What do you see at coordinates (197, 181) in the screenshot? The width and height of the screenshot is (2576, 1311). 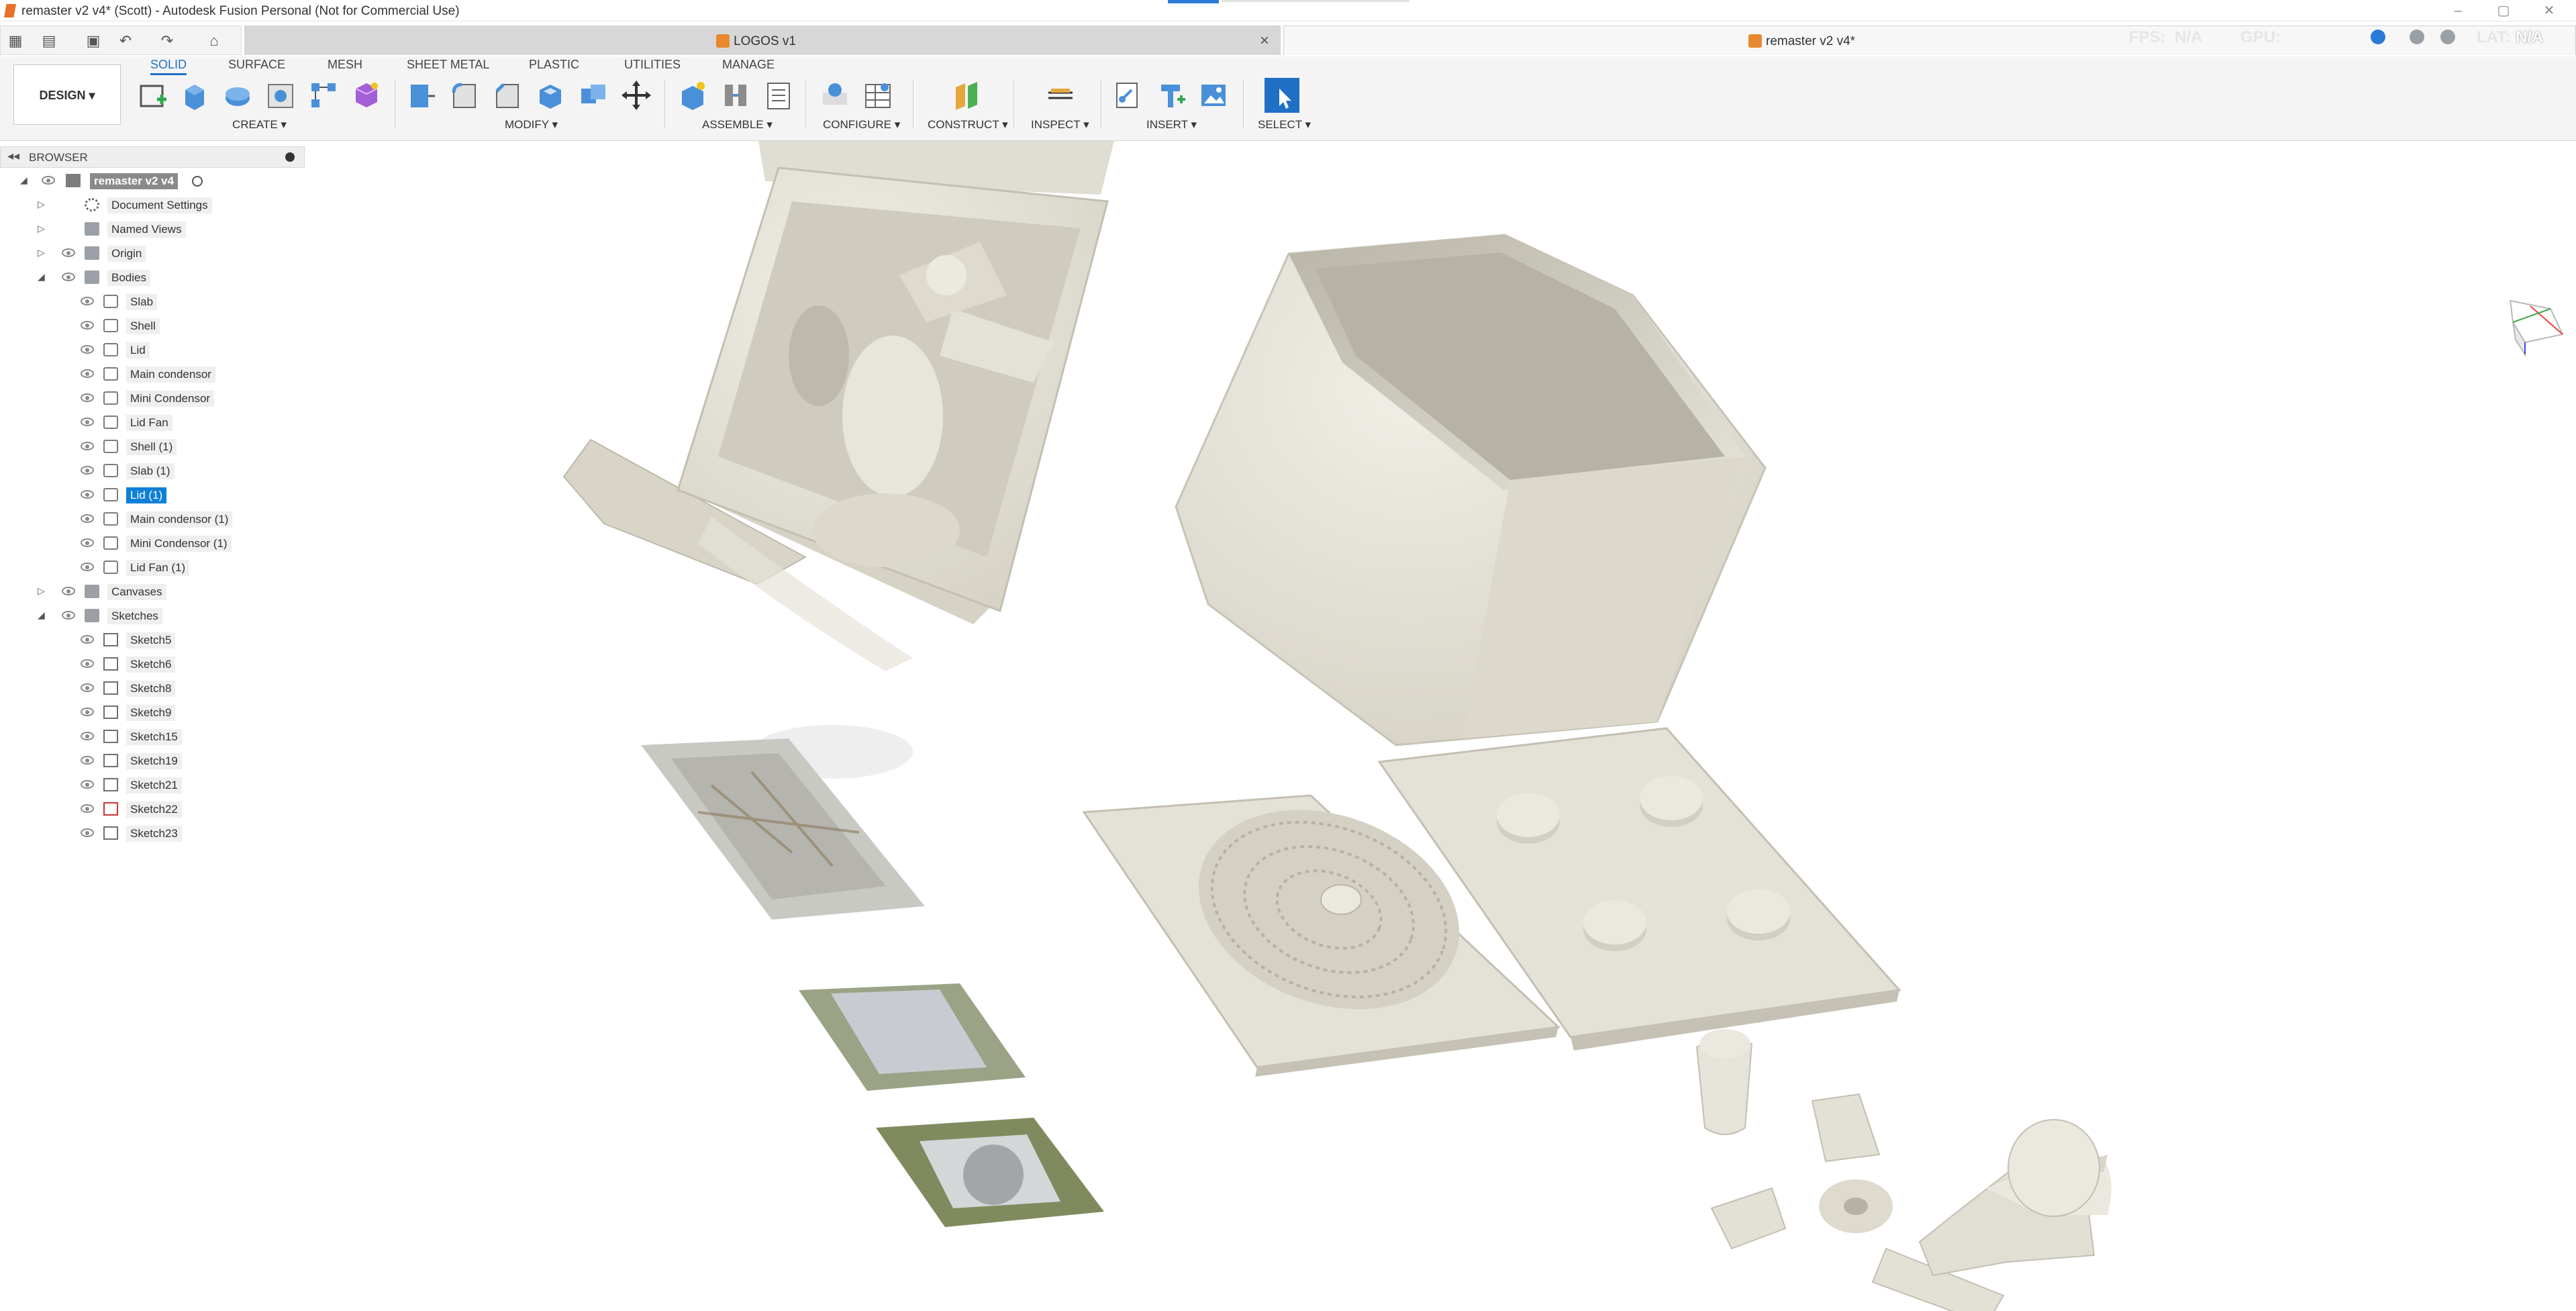 I see `activate-radio-icon` at bounding box center [197, 181].